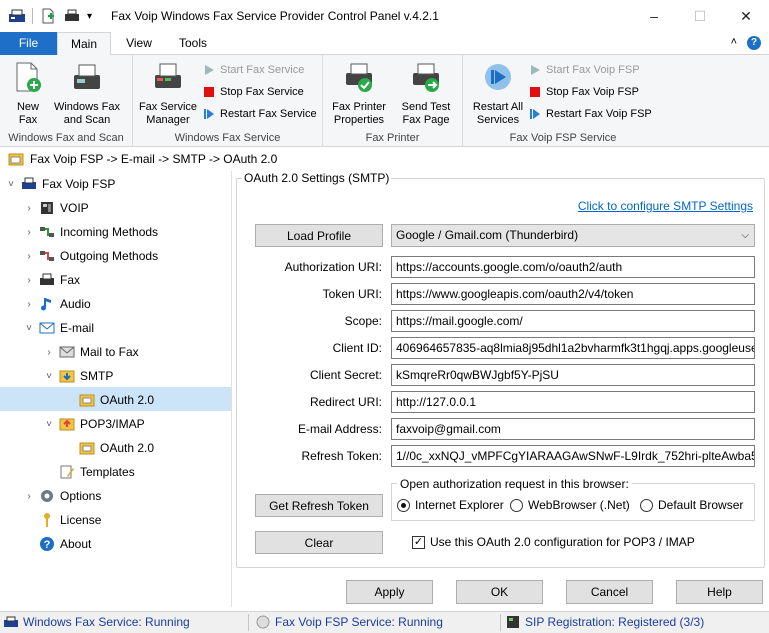 This screenshot has width=769, height=633. I want to click on client-secret-field: kSmqreRr0qwBWJgbf5Y-PjSU, so click(573, 375).